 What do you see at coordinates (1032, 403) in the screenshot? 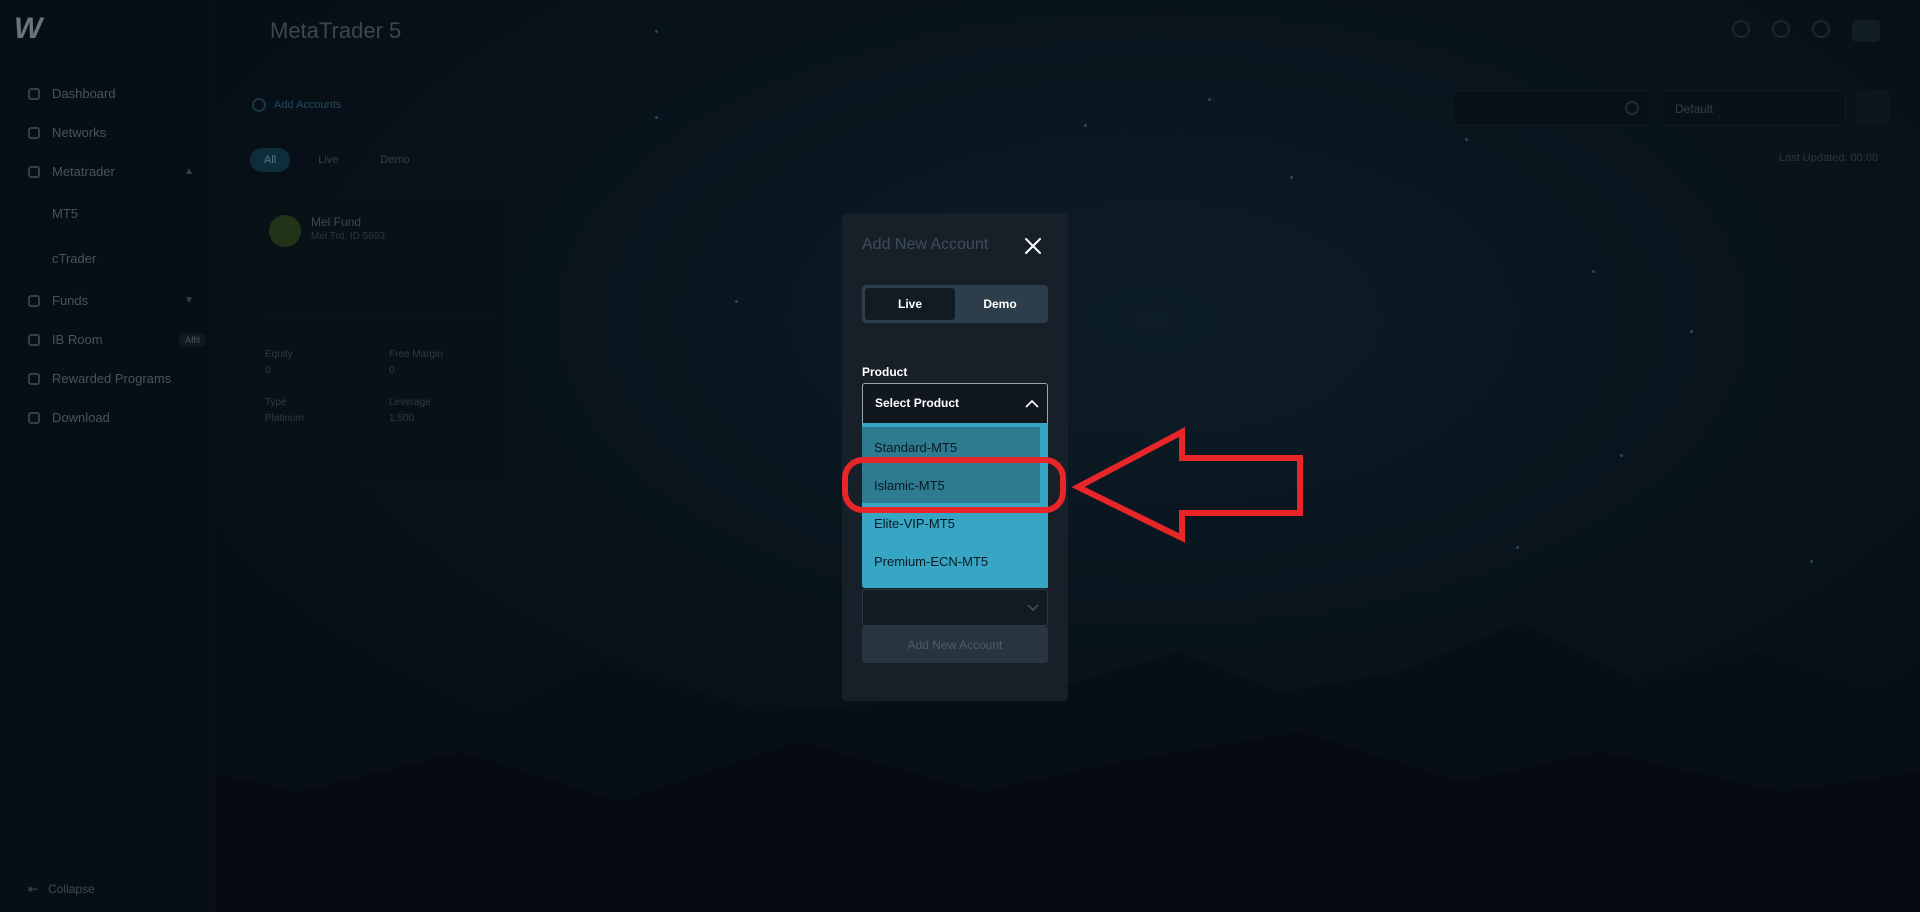
I see `chevron-up-icon` at bounding box center [1032, 403].